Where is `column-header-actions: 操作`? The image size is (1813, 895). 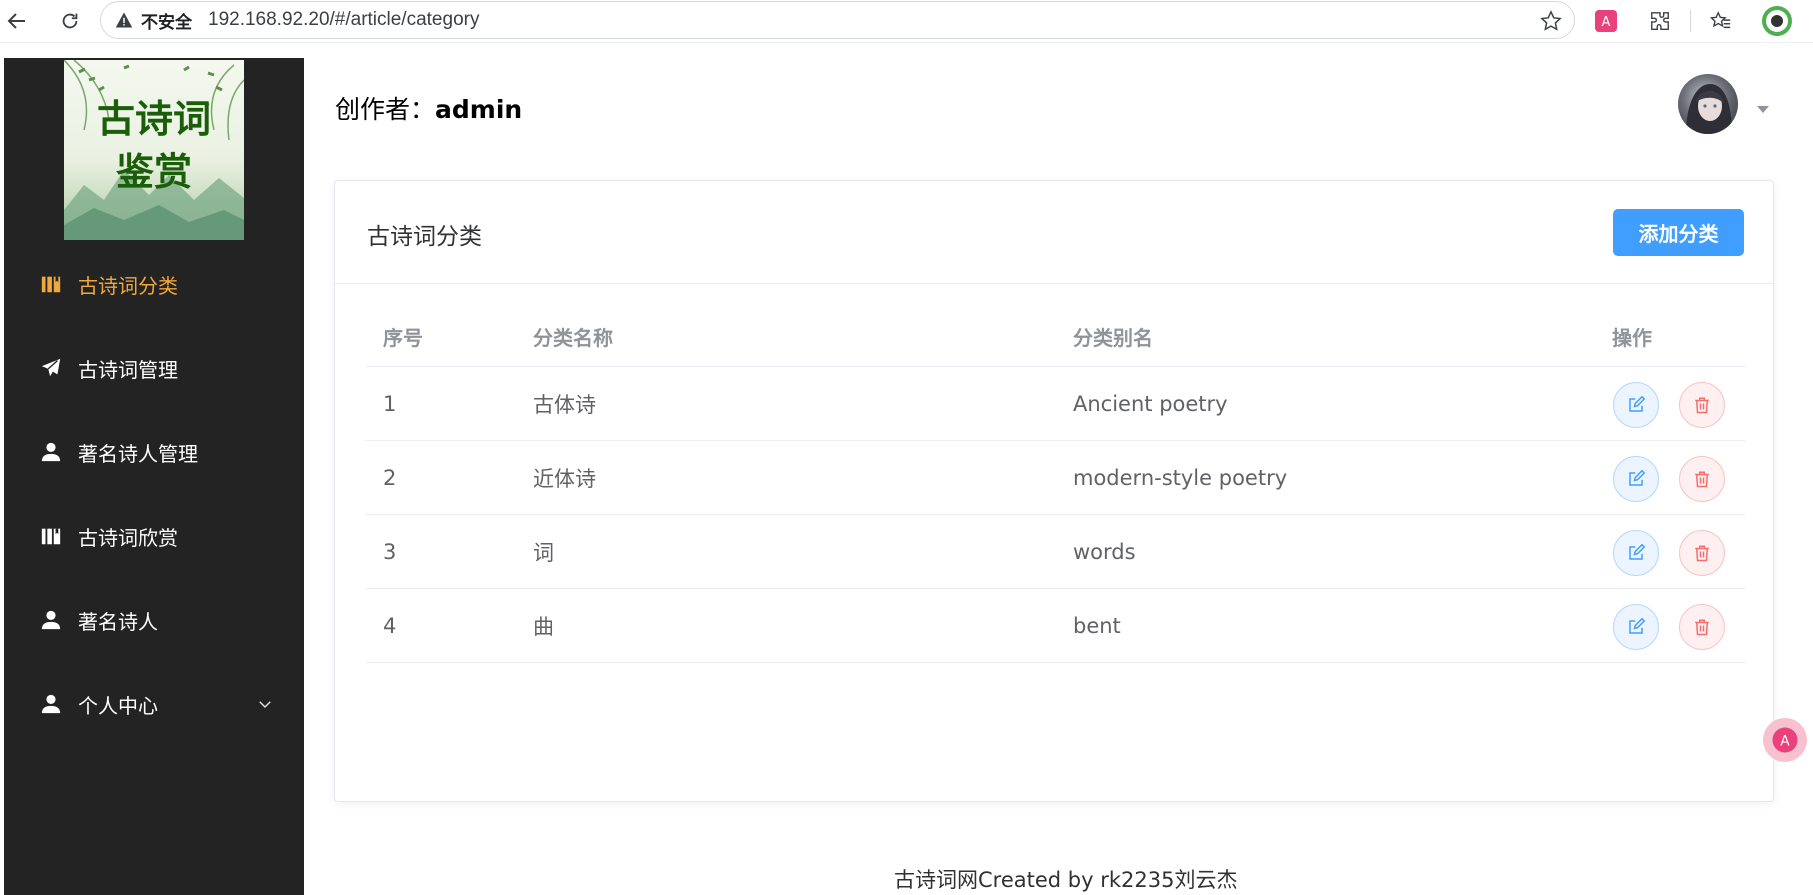
column-header-actions: 操作 is located at coordinates (1632, 337).